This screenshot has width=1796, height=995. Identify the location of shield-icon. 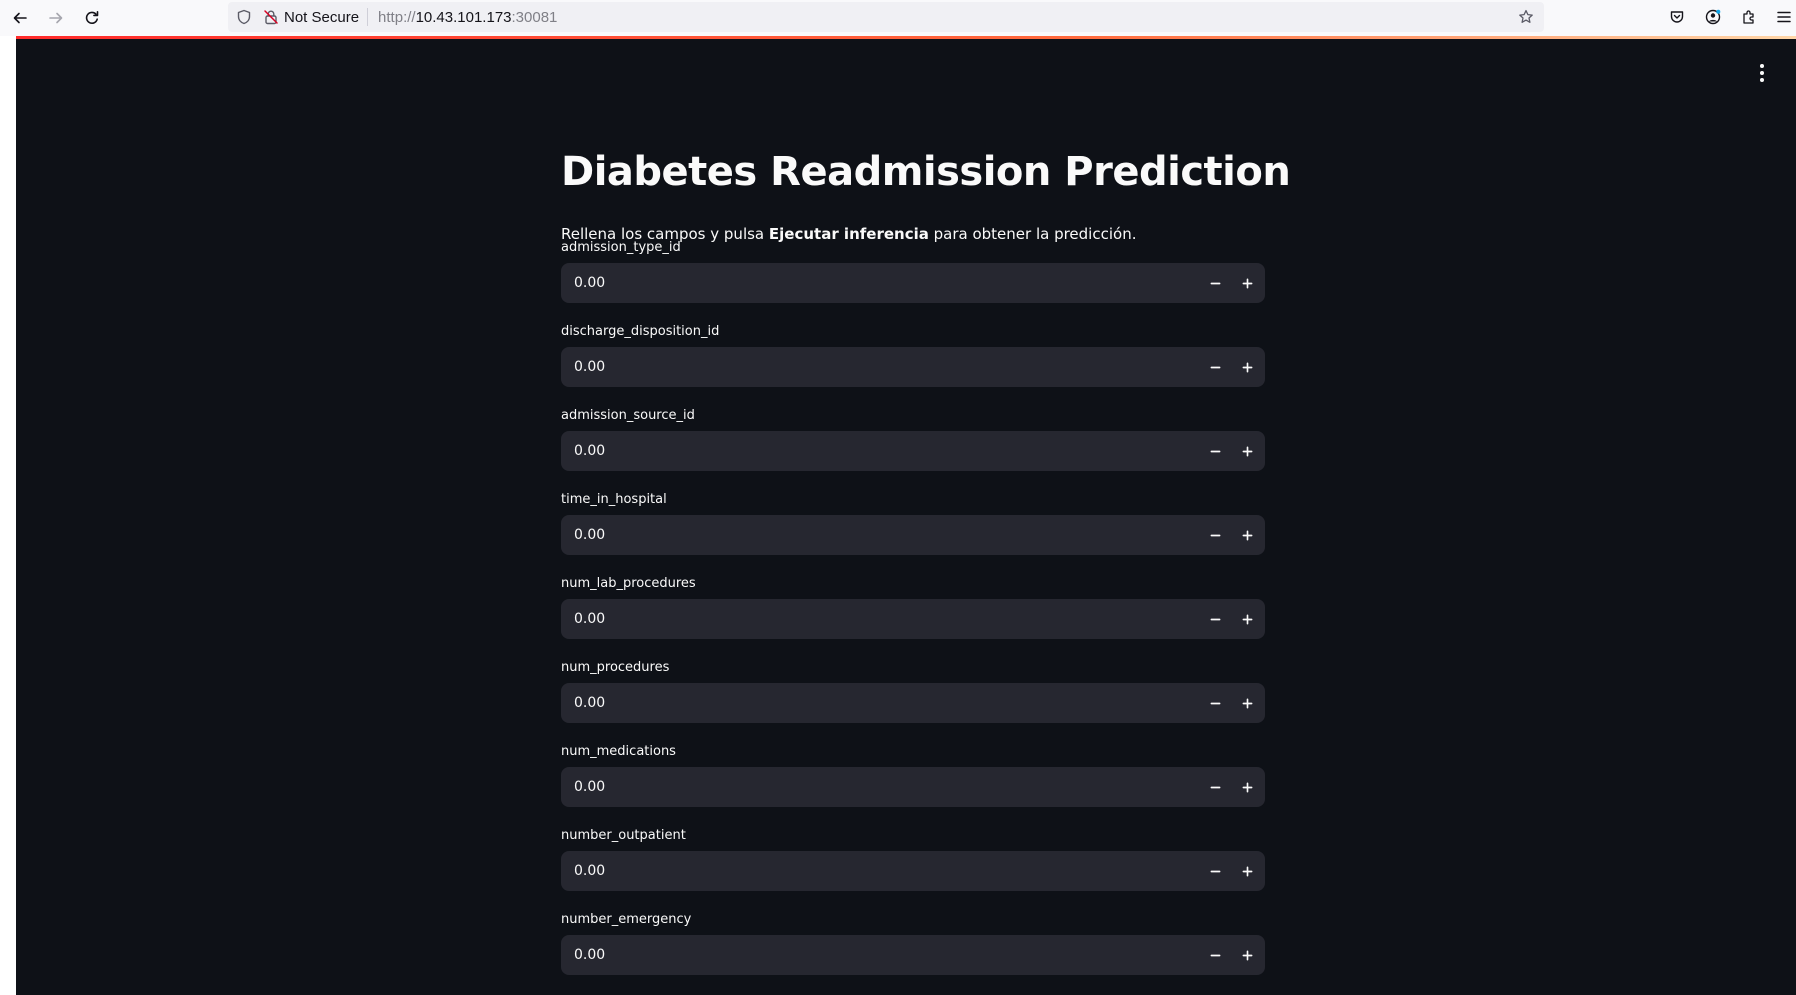
(244, 17).